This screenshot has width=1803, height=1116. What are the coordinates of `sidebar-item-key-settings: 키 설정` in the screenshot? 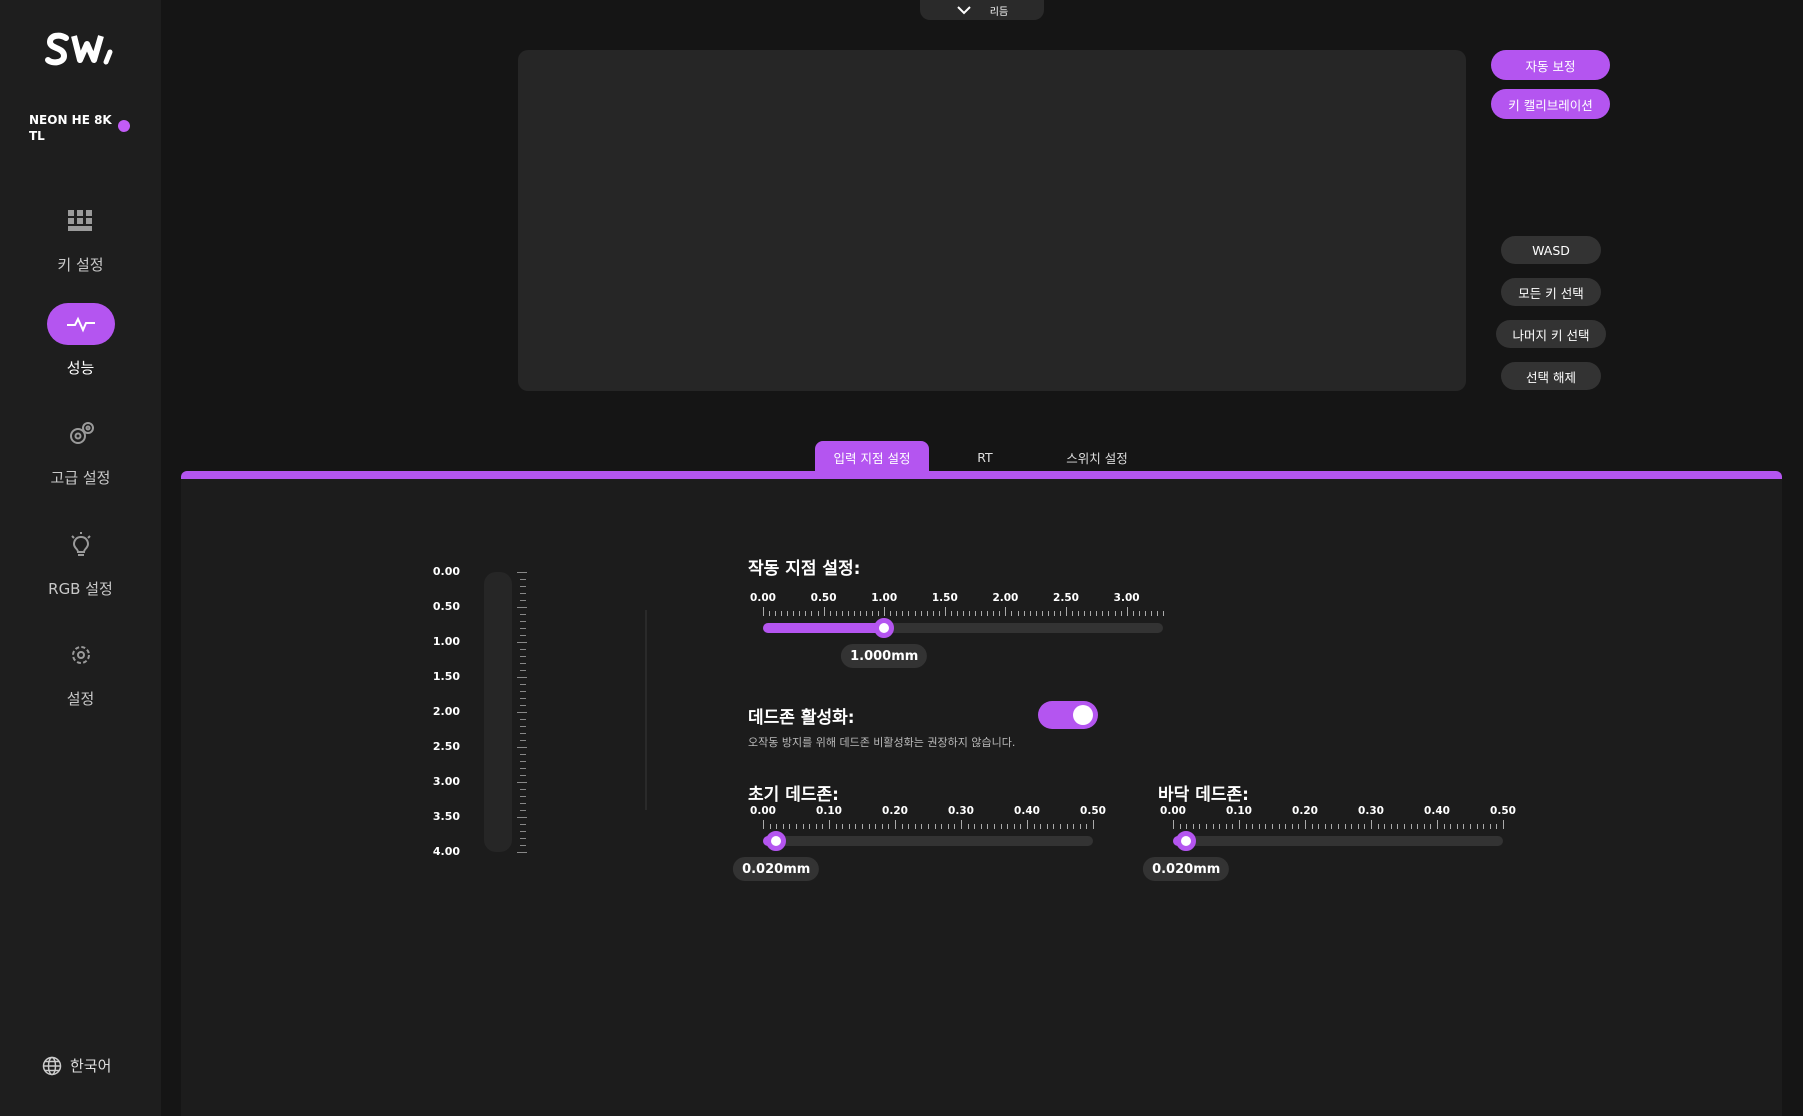 It's located at (80, 237).